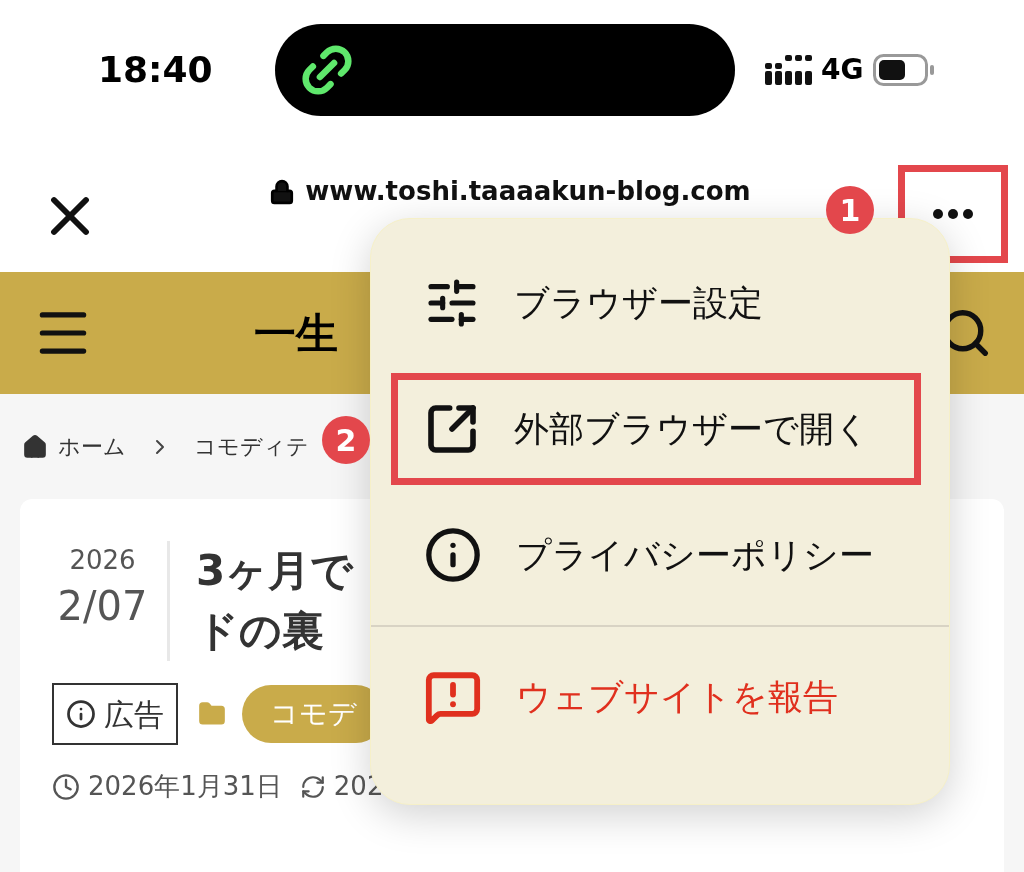  I want to click on url-text: www.toshi.taaaakun-blog.com, so click(528, 191).